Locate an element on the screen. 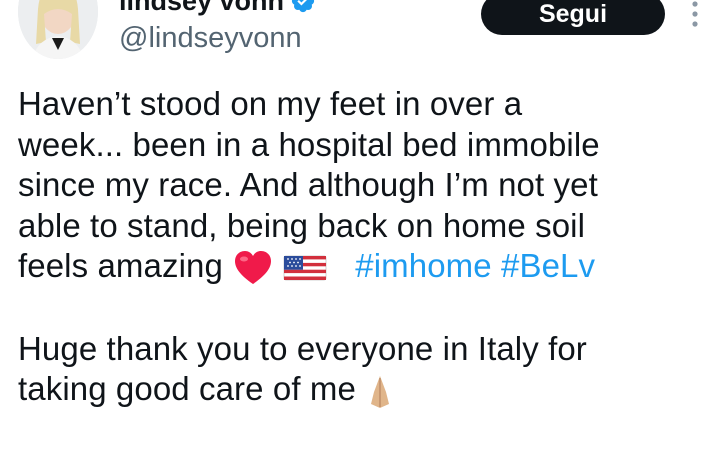 The image size is (720, 450). tweet-line: able to stand, being back on home soil is located at coordinates (302, 225).